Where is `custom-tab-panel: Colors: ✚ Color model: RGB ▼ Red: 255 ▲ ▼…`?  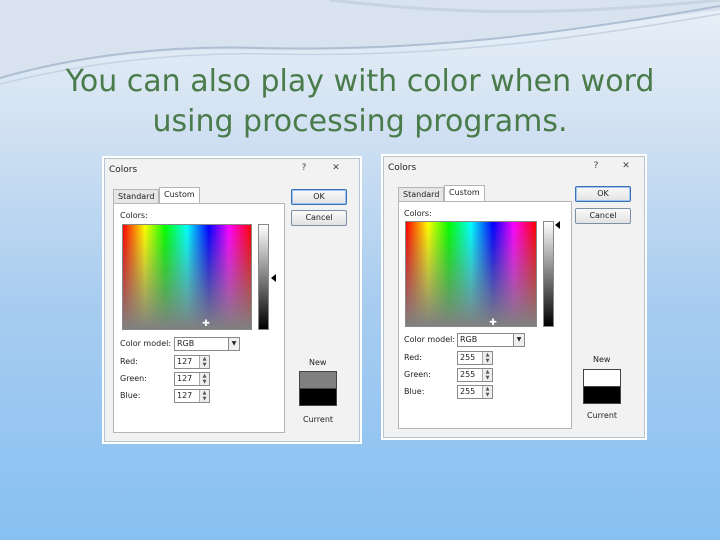
custom-tab-panel: Colors: ✚ Color model: RGB ▼ Red: 255 ▲ ▼… is located at coordinates (485, 315).